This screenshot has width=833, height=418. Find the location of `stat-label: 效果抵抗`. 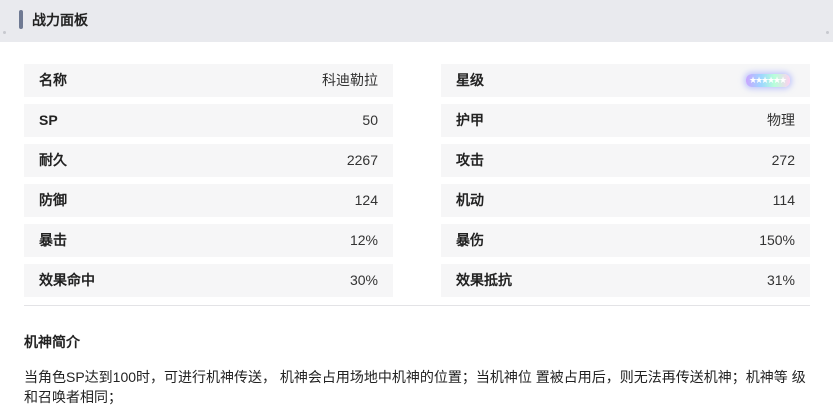

stat-label: 效果抵抗 is located at coordinates (484, 280).